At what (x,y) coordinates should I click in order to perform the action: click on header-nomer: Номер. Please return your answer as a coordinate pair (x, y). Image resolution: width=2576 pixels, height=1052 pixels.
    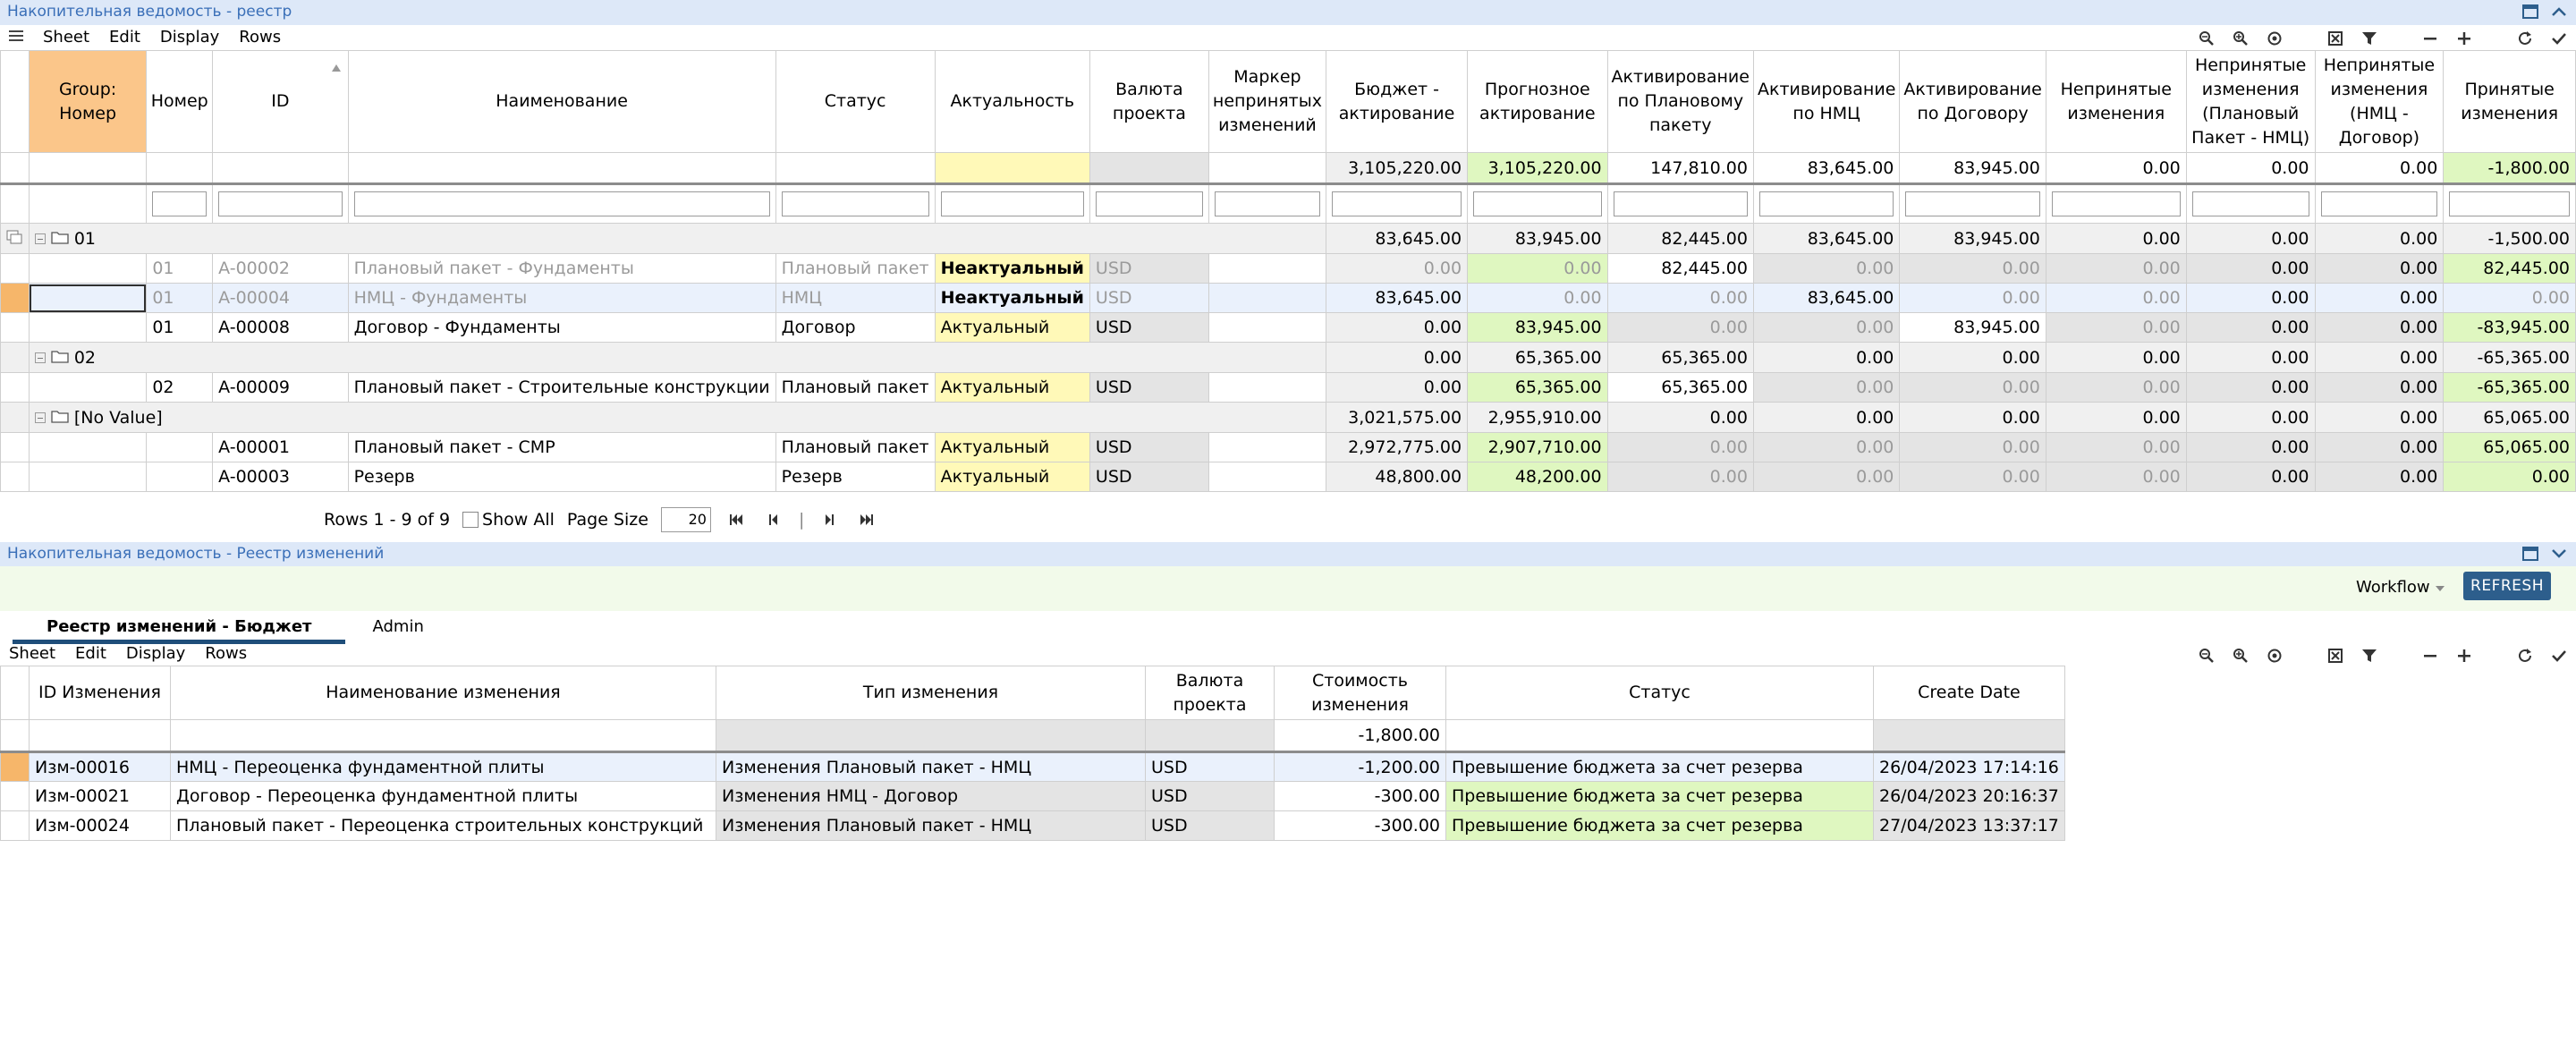
    Looking at the image, I should click on (180, 101).